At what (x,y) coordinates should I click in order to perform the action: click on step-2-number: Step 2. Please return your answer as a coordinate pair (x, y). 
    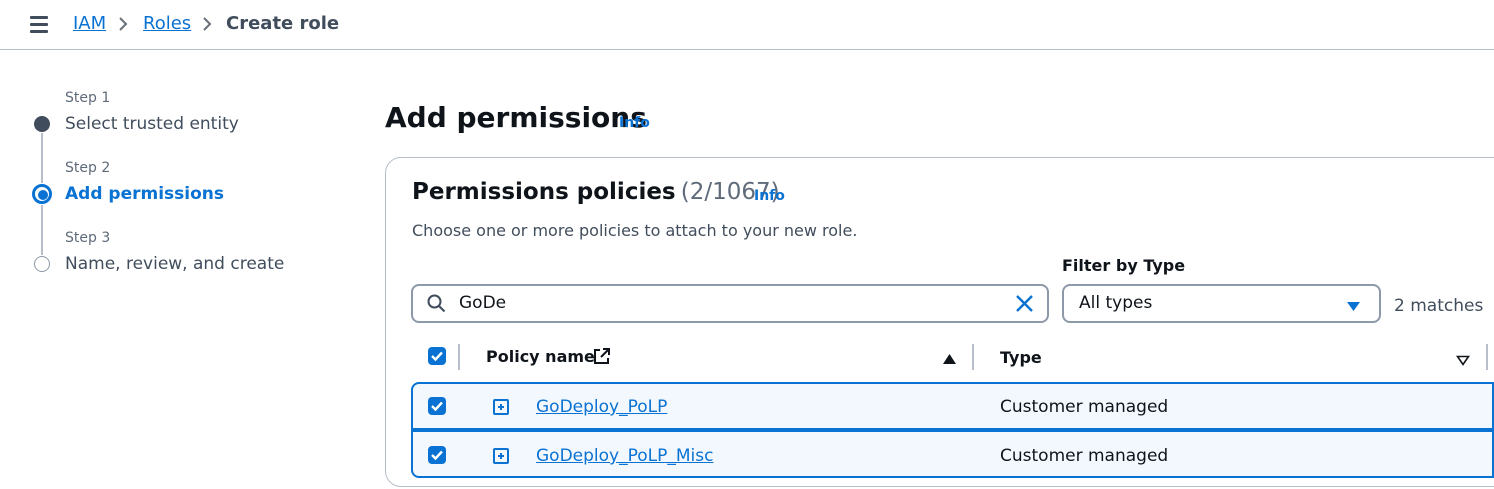
    Looking at the image, I should click on (88, 168).